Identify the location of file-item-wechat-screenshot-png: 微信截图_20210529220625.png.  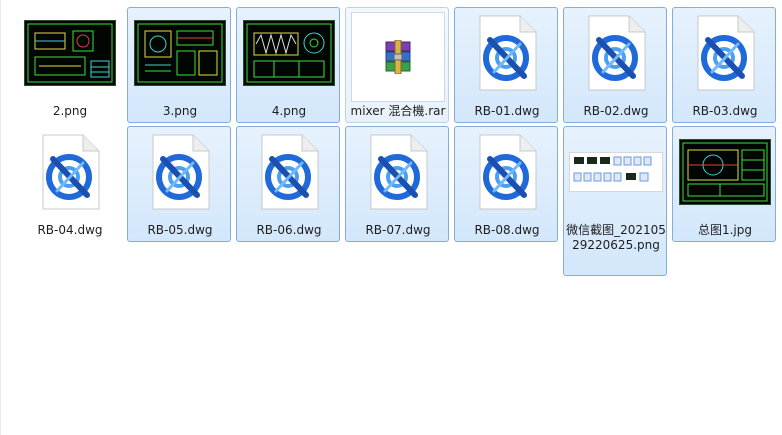
(615, 201).